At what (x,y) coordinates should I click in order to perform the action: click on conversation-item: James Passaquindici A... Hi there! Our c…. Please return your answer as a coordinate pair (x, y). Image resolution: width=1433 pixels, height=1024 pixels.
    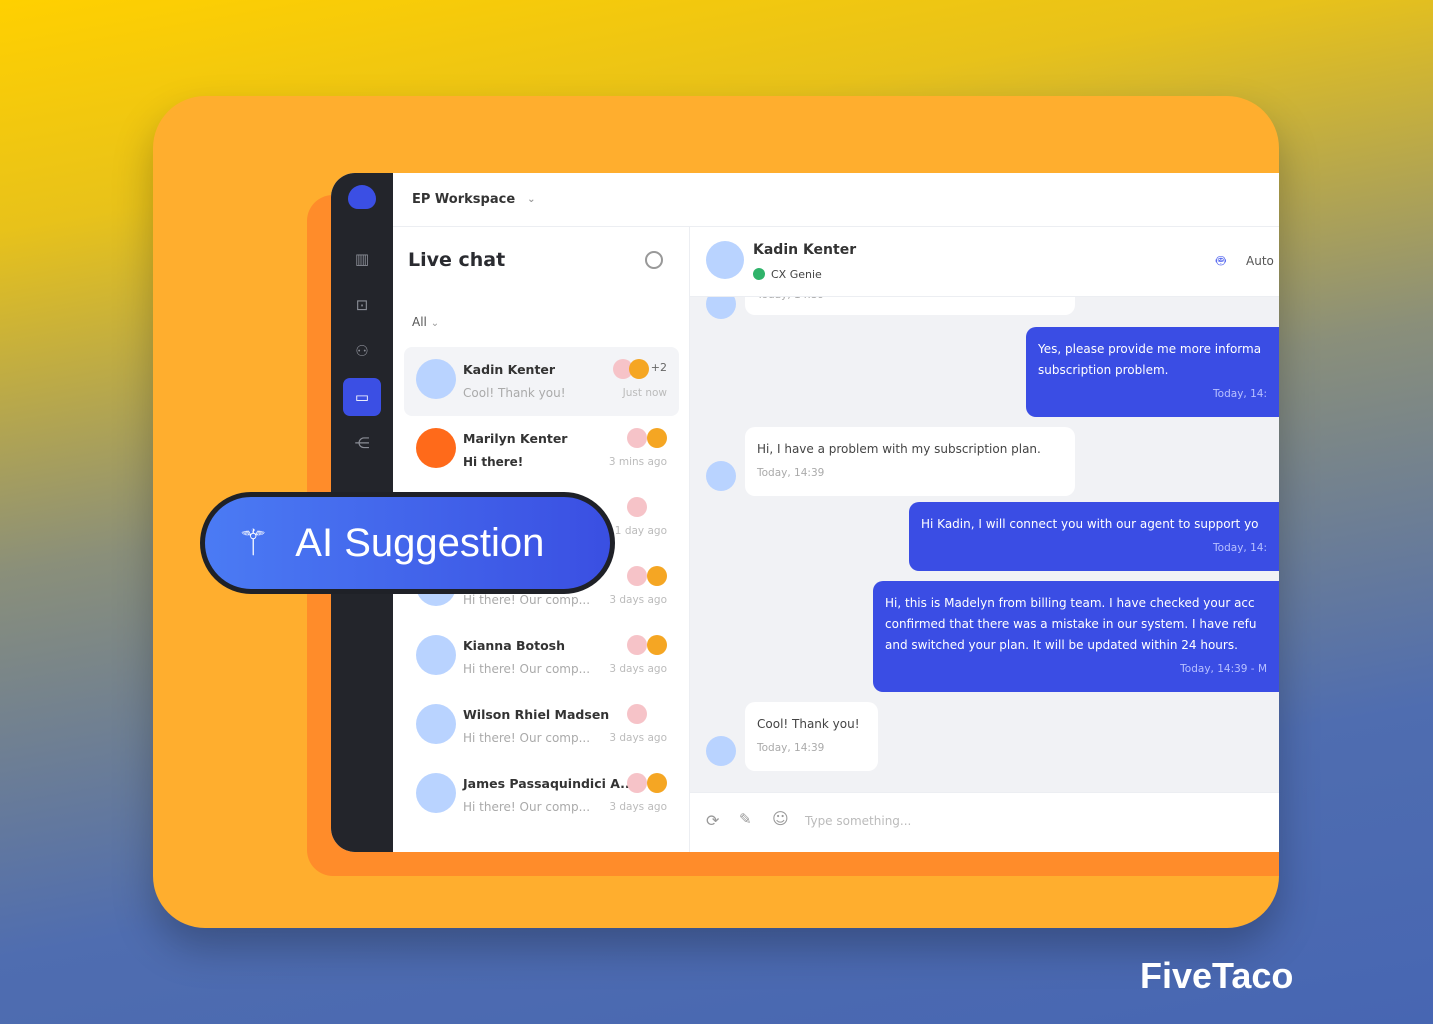
    Looking at the image, I should click on (541, 795).